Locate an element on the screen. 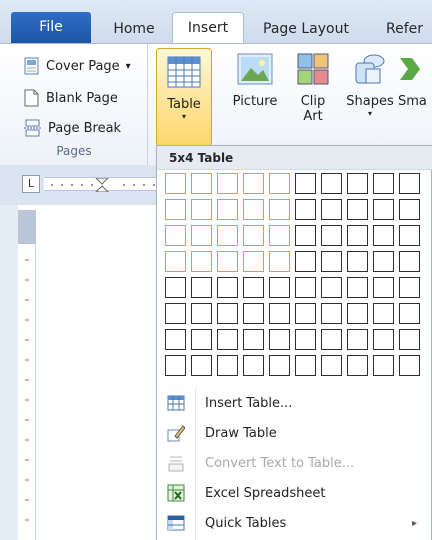  cover-page-button: Cover Page ▾ is located at coordinates (77, 66).